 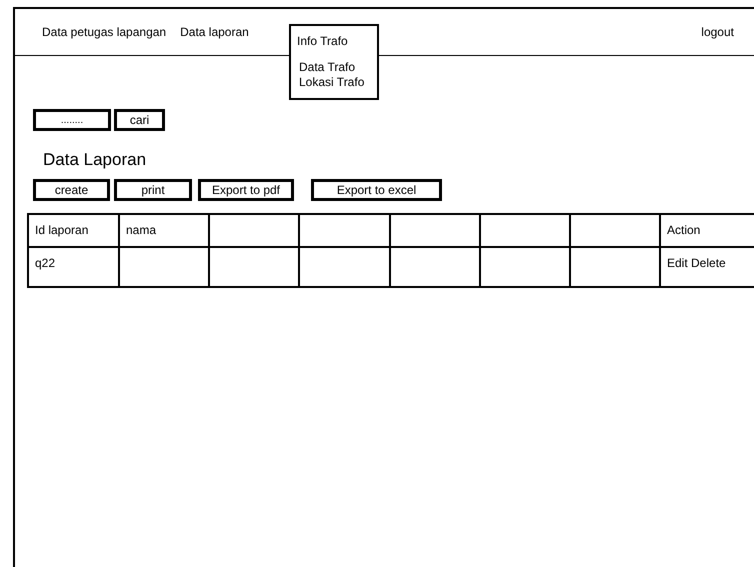 I want to click on action-button: print, so click(x=153, y=190).